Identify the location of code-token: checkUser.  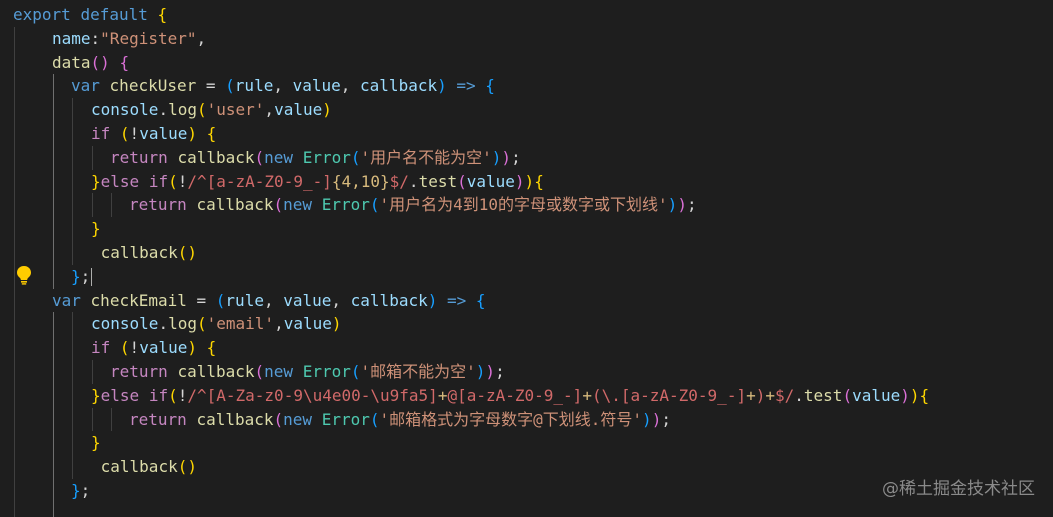
(153, 86).